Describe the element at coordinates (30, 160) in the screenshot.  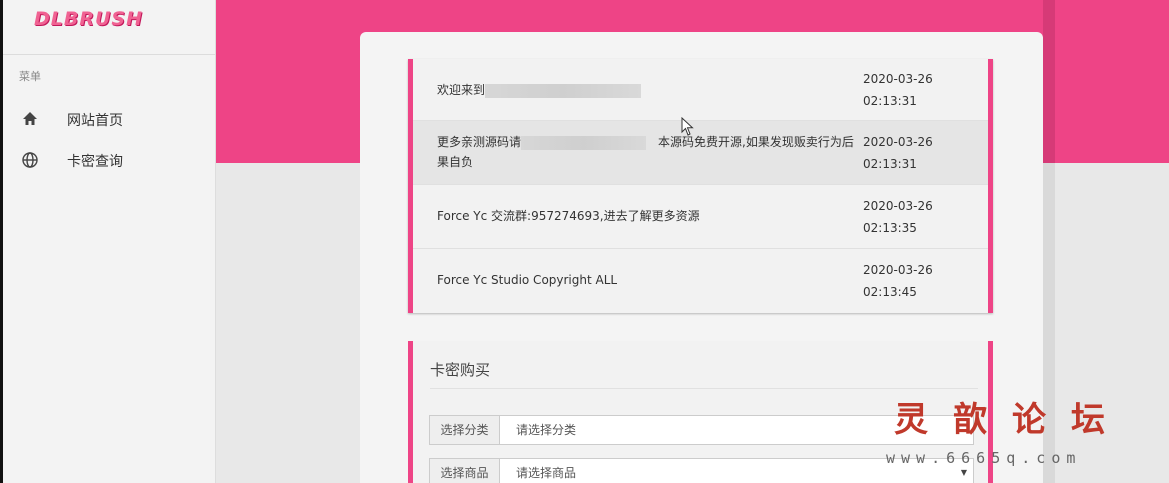
I see `globe-icon` at that location.